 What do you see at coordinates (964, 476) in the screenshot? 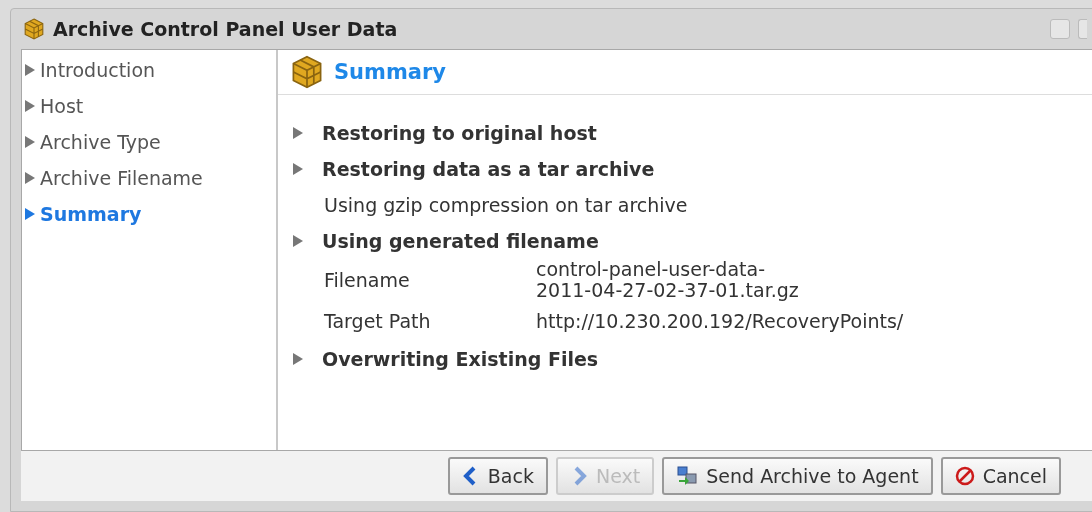
I see `cancel-icon` at bounding box center [964, 476].